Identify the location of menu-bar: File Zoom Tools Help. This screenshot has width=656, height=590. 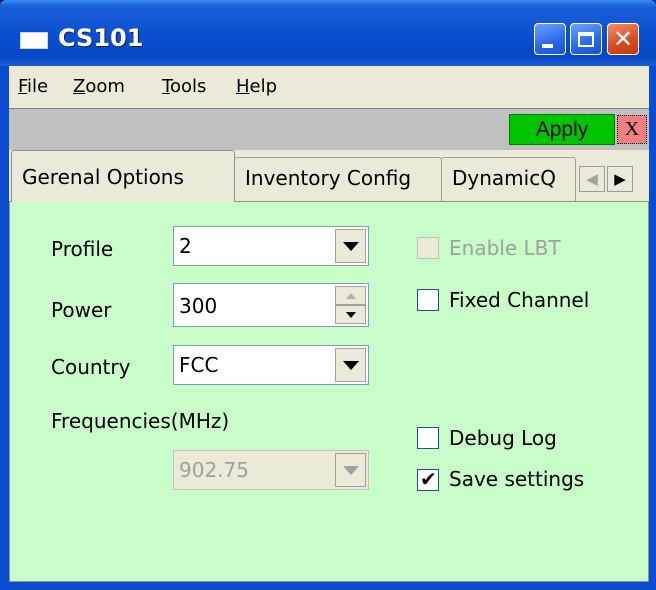
(329, 87).